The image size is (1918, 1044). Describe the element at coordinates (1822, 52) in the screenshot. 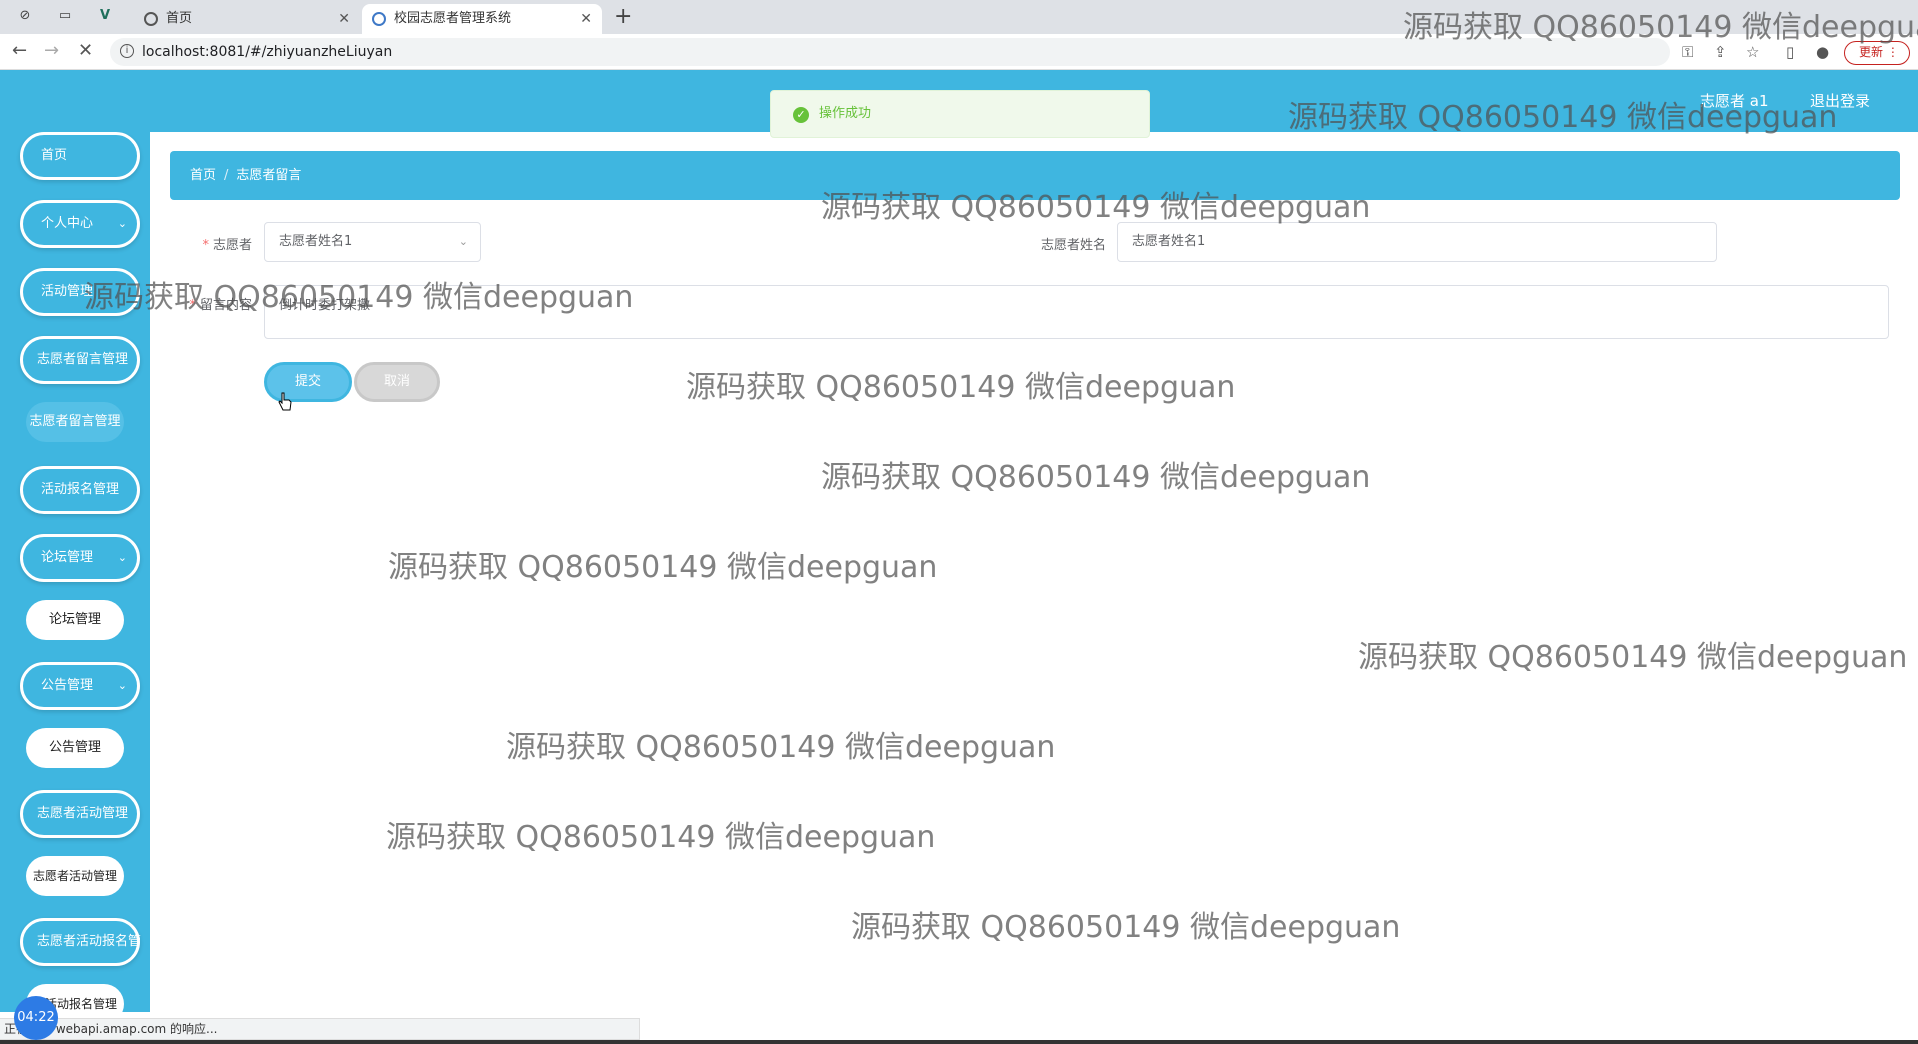

I see `profile-icon: ●` at that location.